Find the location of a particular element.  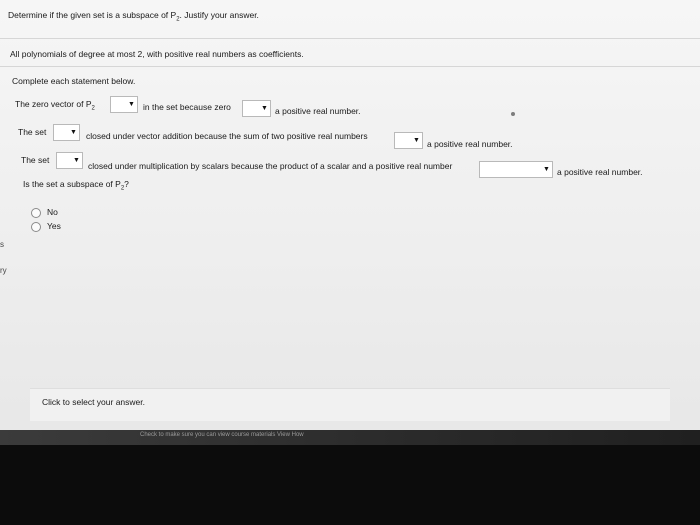

sum-positive-dropdown: ▼ is located at coordinates (408, 140).